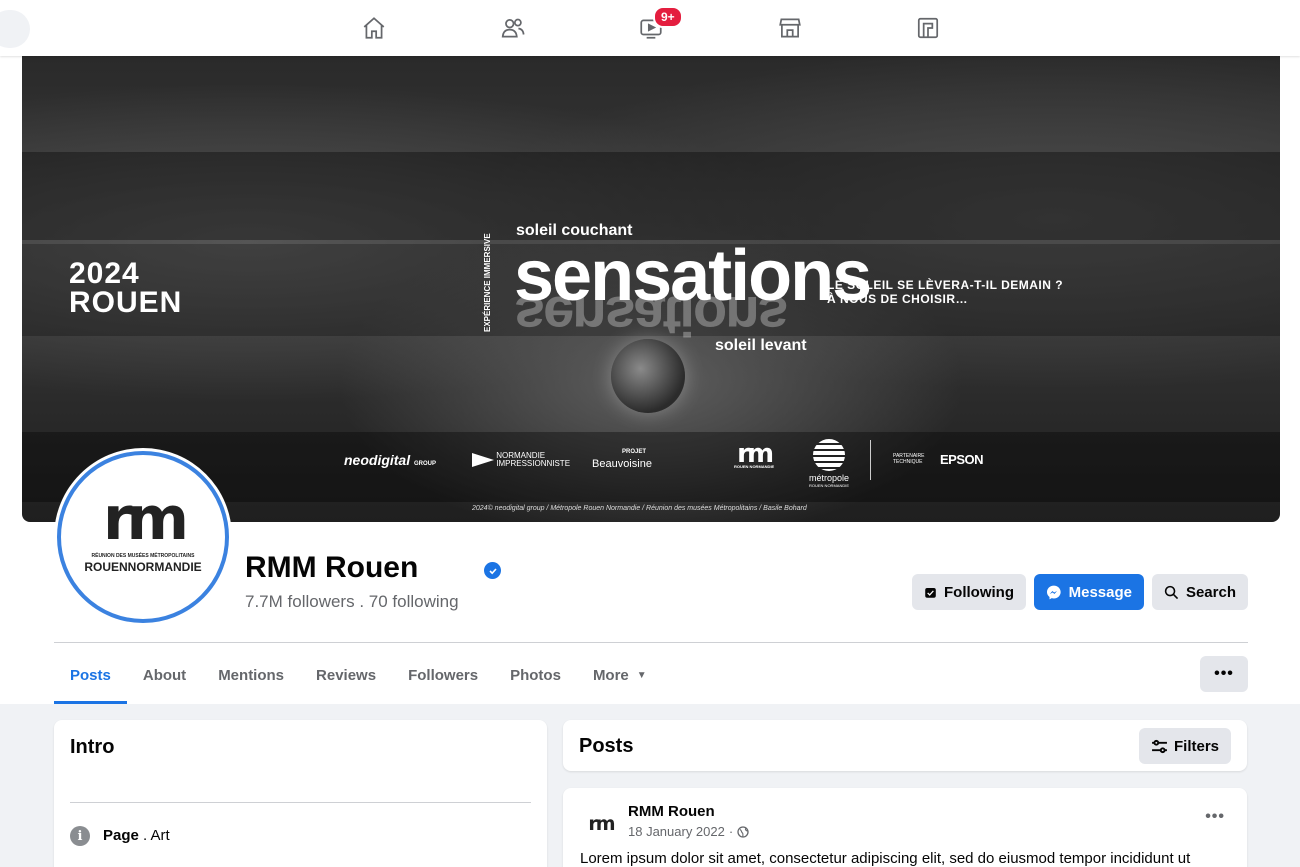 The image size is (1300, 867). I want to click on cover-city: ROUEN, so click(126, 302).